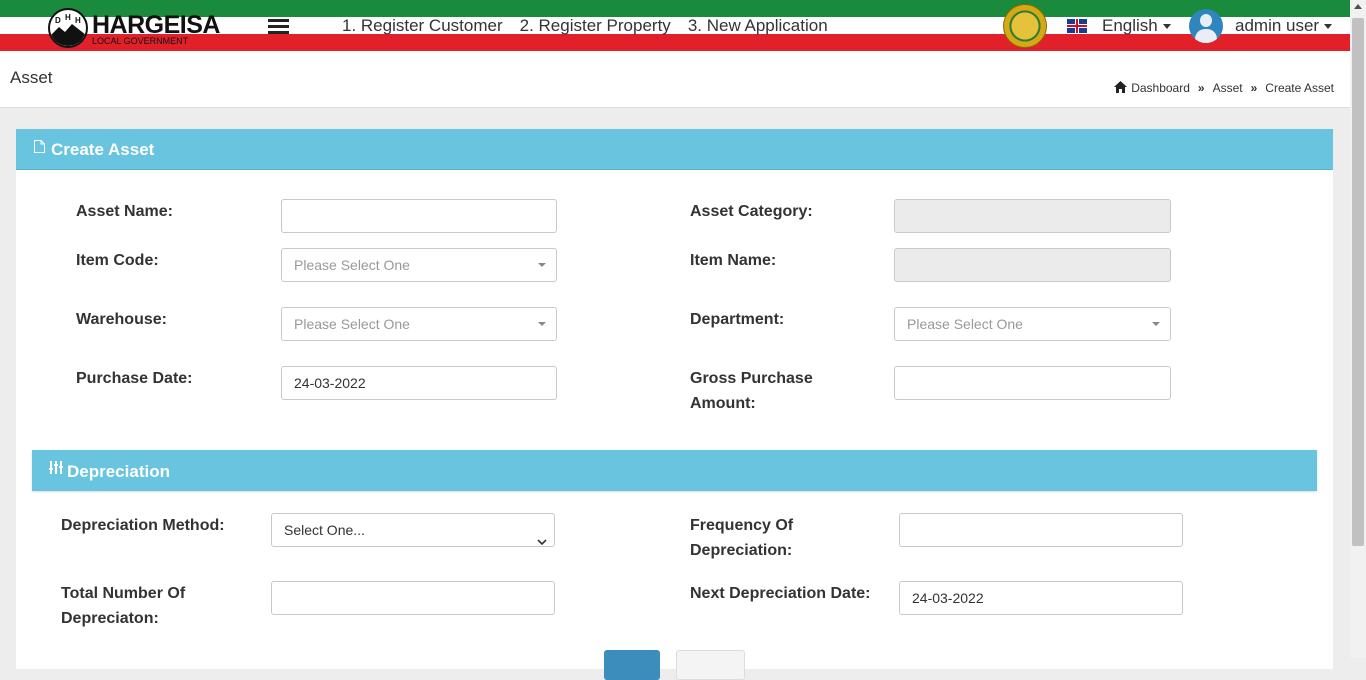 Image resolution: width=1366 pixels, height=680 pixels. Describe the element at coordinates (710, 665) in the screenshot. I see `cancel-button` at that location.